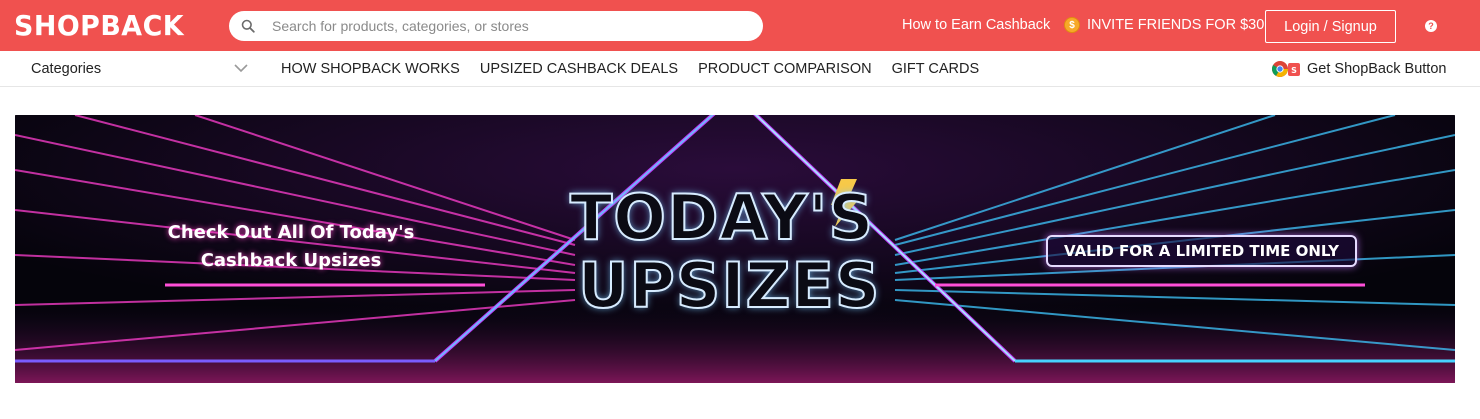 This screenshot has width=1480, height=419. I want to click on banner-left-line-1: Check Out All Of Today's, so click(291, 232).